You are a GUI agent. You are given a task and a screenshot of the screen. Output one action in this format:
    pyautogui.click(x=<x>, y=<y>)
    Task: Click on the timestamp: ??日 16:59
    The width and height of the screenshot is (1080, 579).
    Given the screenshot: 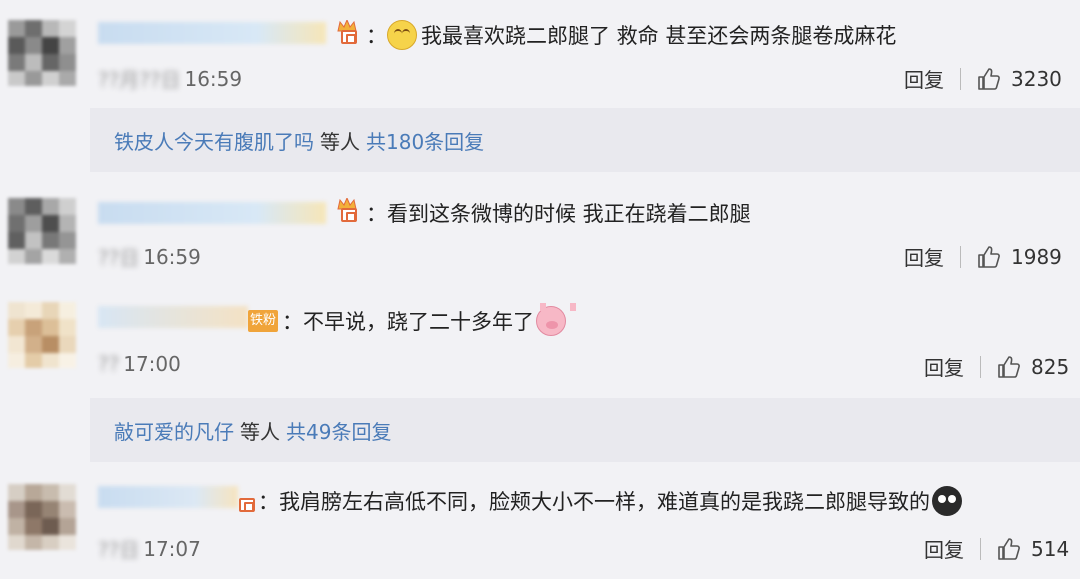 What is the action you would take?
    pyautogui.click(x=149, y=257)
    